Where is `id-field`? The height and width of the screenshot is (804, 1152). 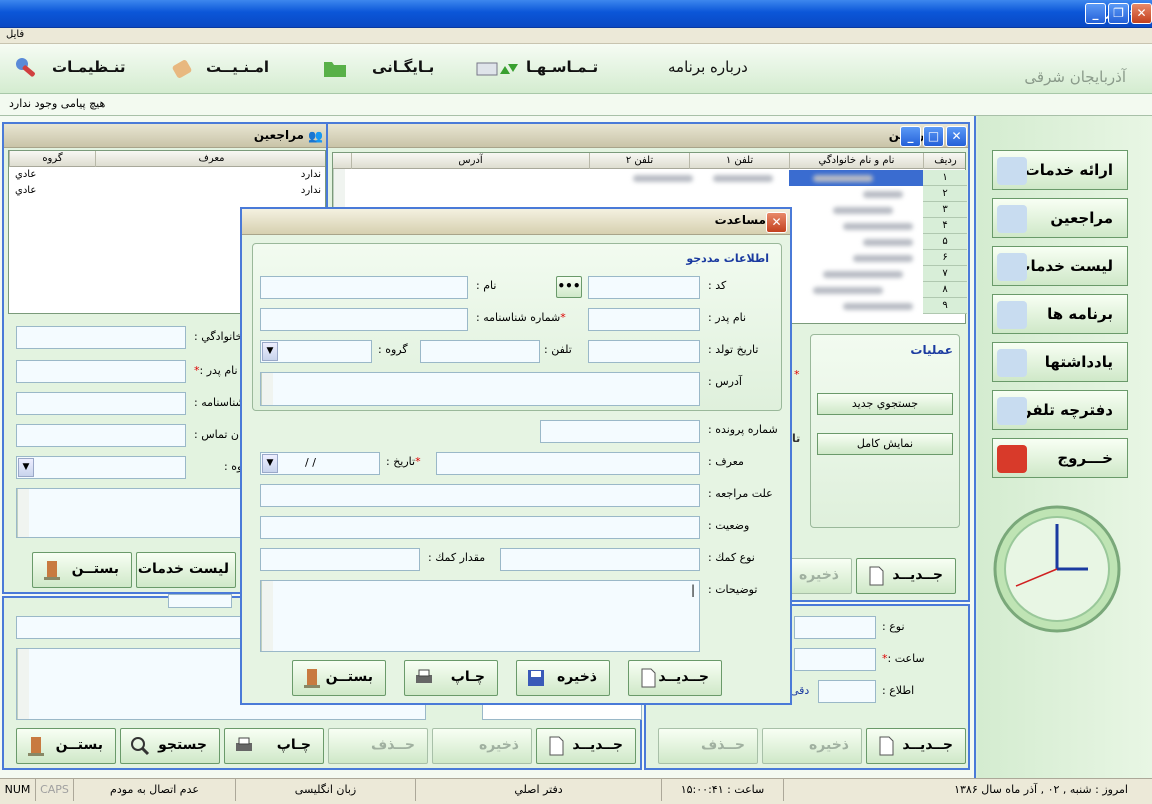
id-field is located at coordinates (101, 403).